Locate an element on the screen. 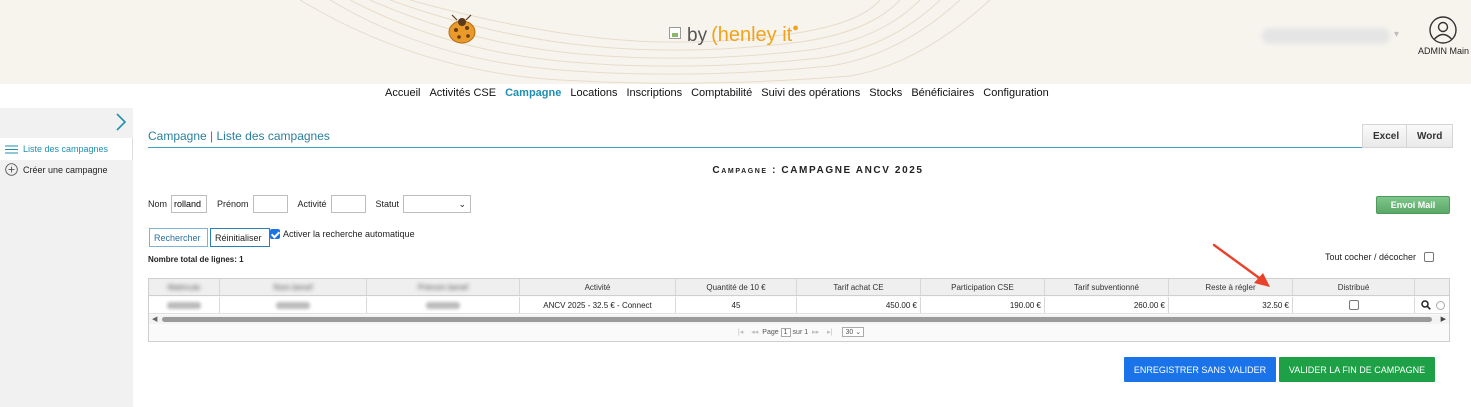 The width and height of the screenshot is (1471, 407). menu-item-configuration: Configuration is located at coordinates (1015, 93).